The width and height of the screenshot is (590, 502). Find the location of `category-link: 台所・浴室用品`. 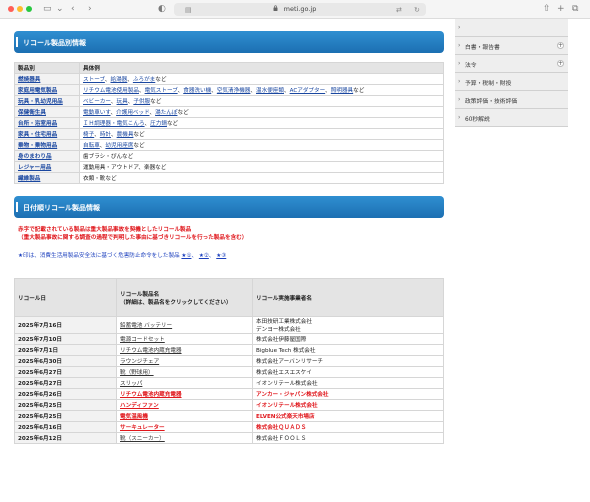

category-link: 台所・浴室用品 is located at coordinates (37, 124).